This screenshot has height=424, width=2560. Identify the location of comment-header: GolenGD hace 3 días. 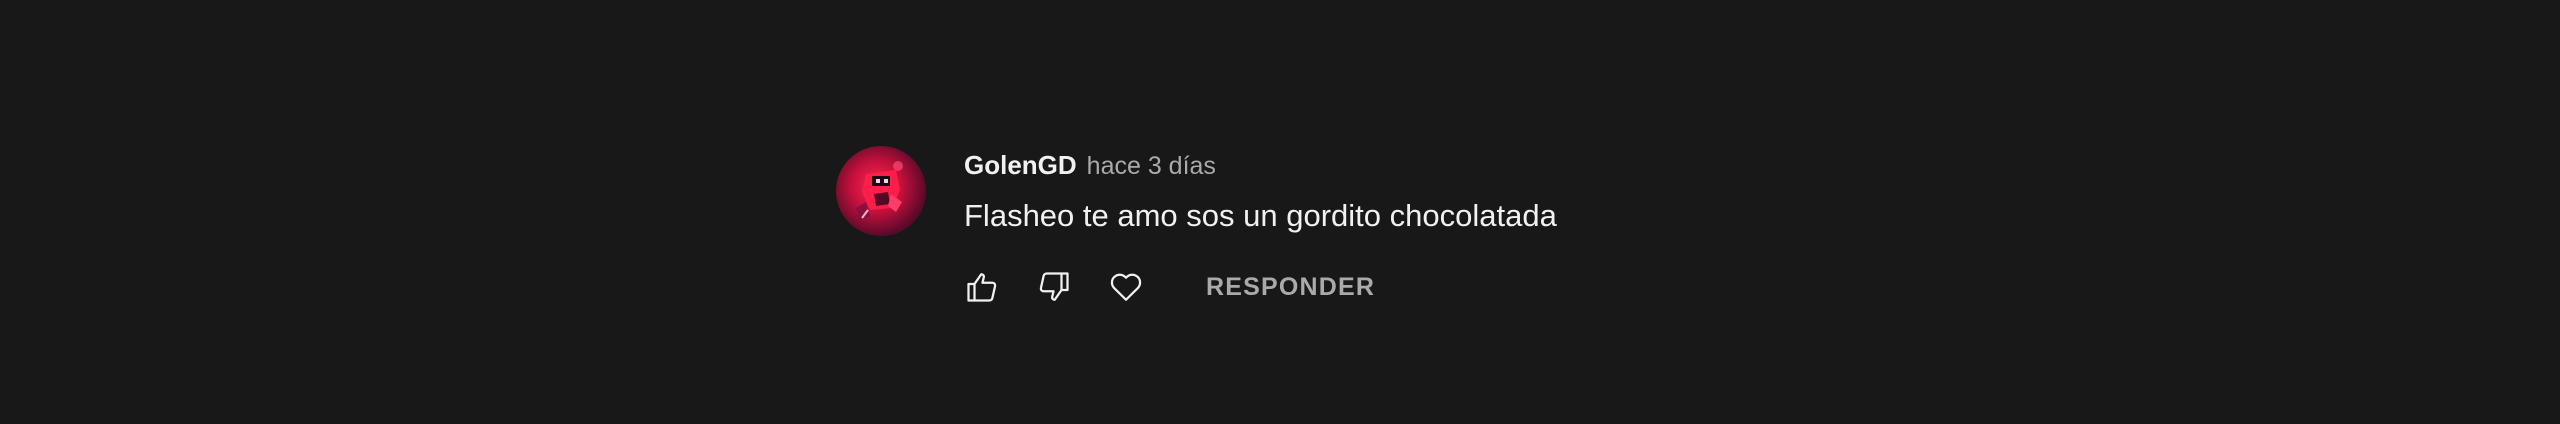
(1090, 168).